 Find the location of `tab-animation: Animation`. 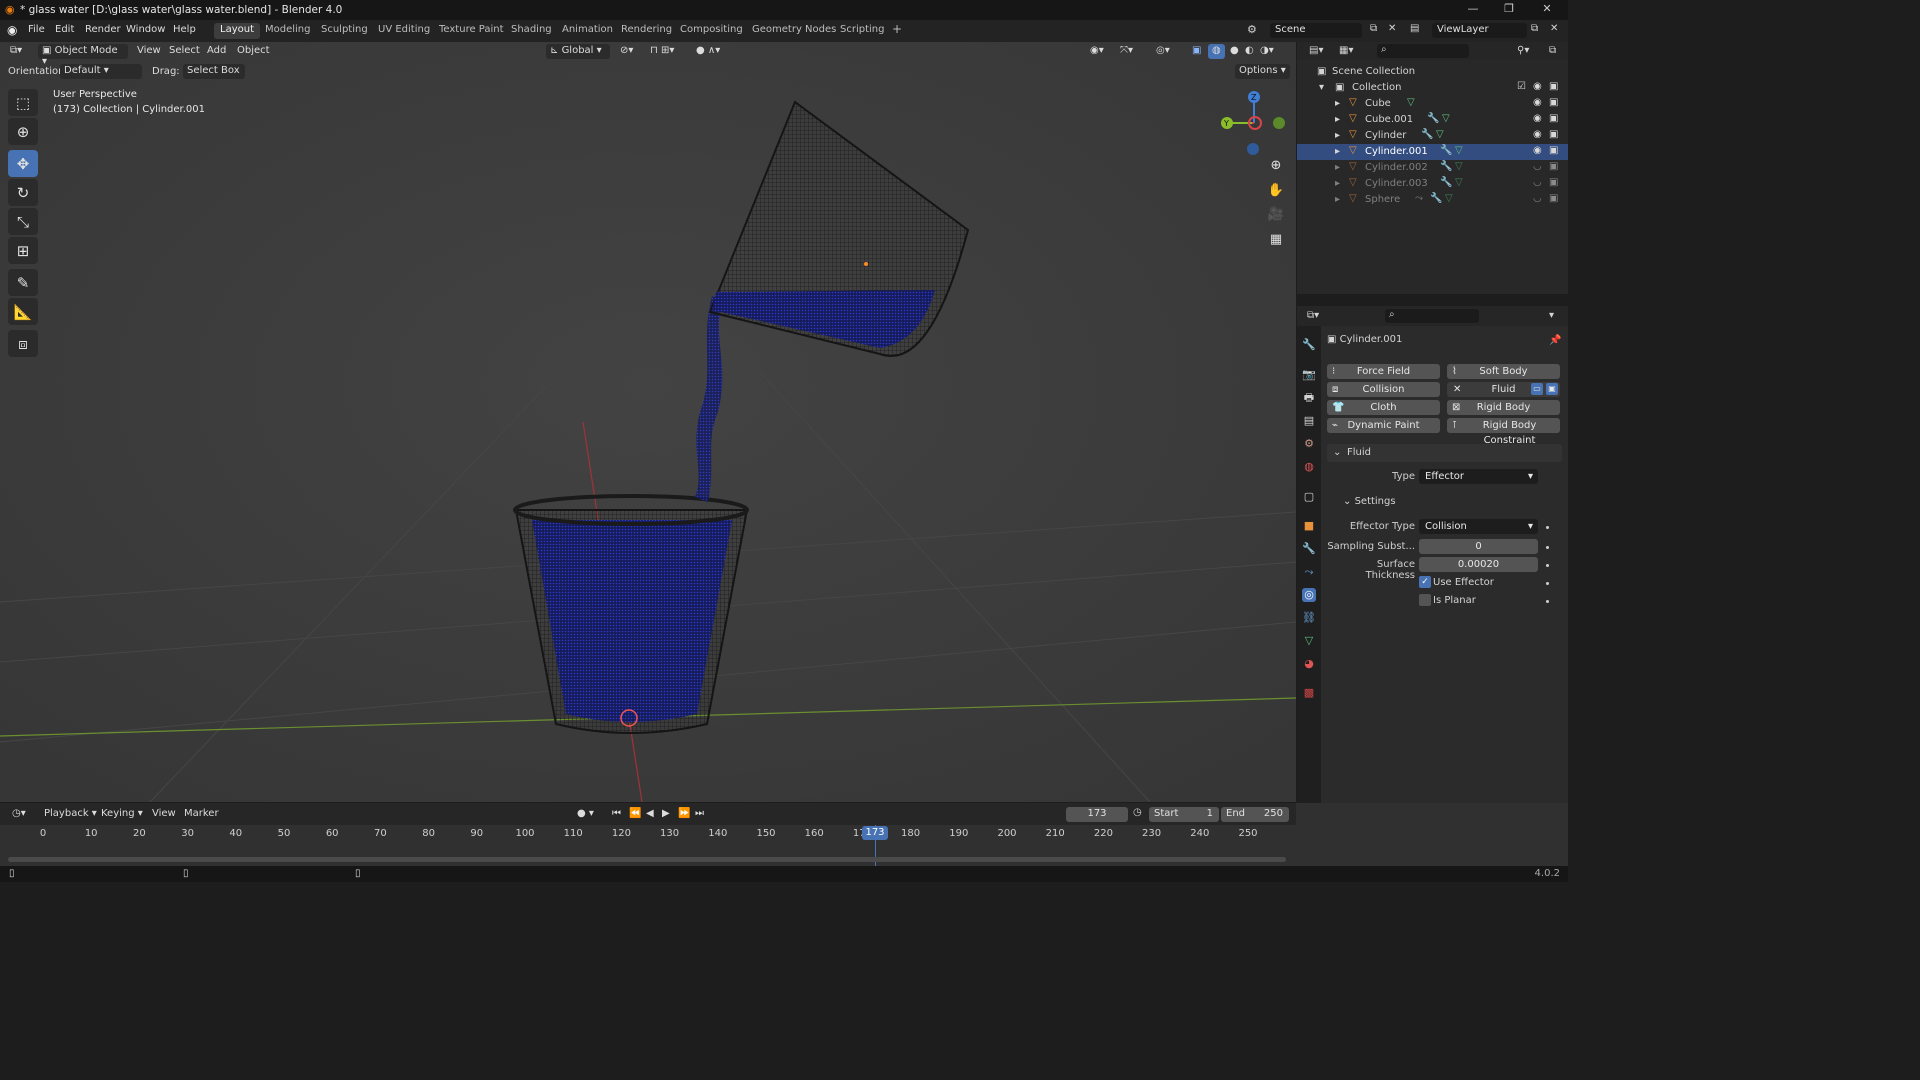

tab-animation: Animation is located at coordinates (587, 31).